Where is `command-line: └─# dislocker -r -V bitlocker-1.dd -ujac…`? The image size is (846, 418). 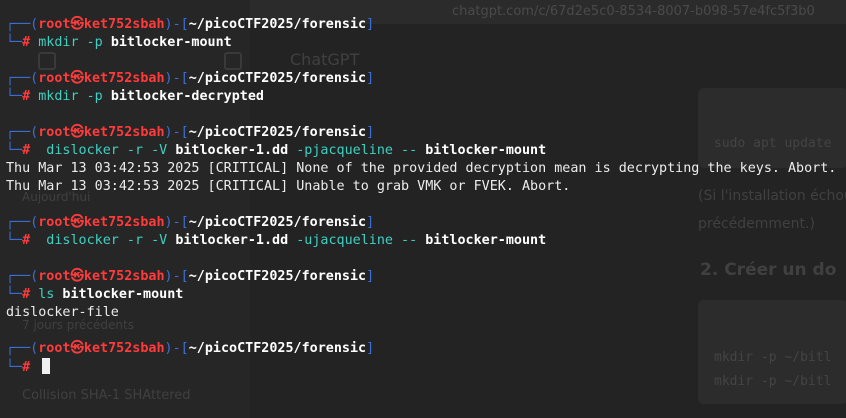
command-line: └─# dislocker -r -V bitlocker-1.dd -ujac… is located at coordinates (426, 241).